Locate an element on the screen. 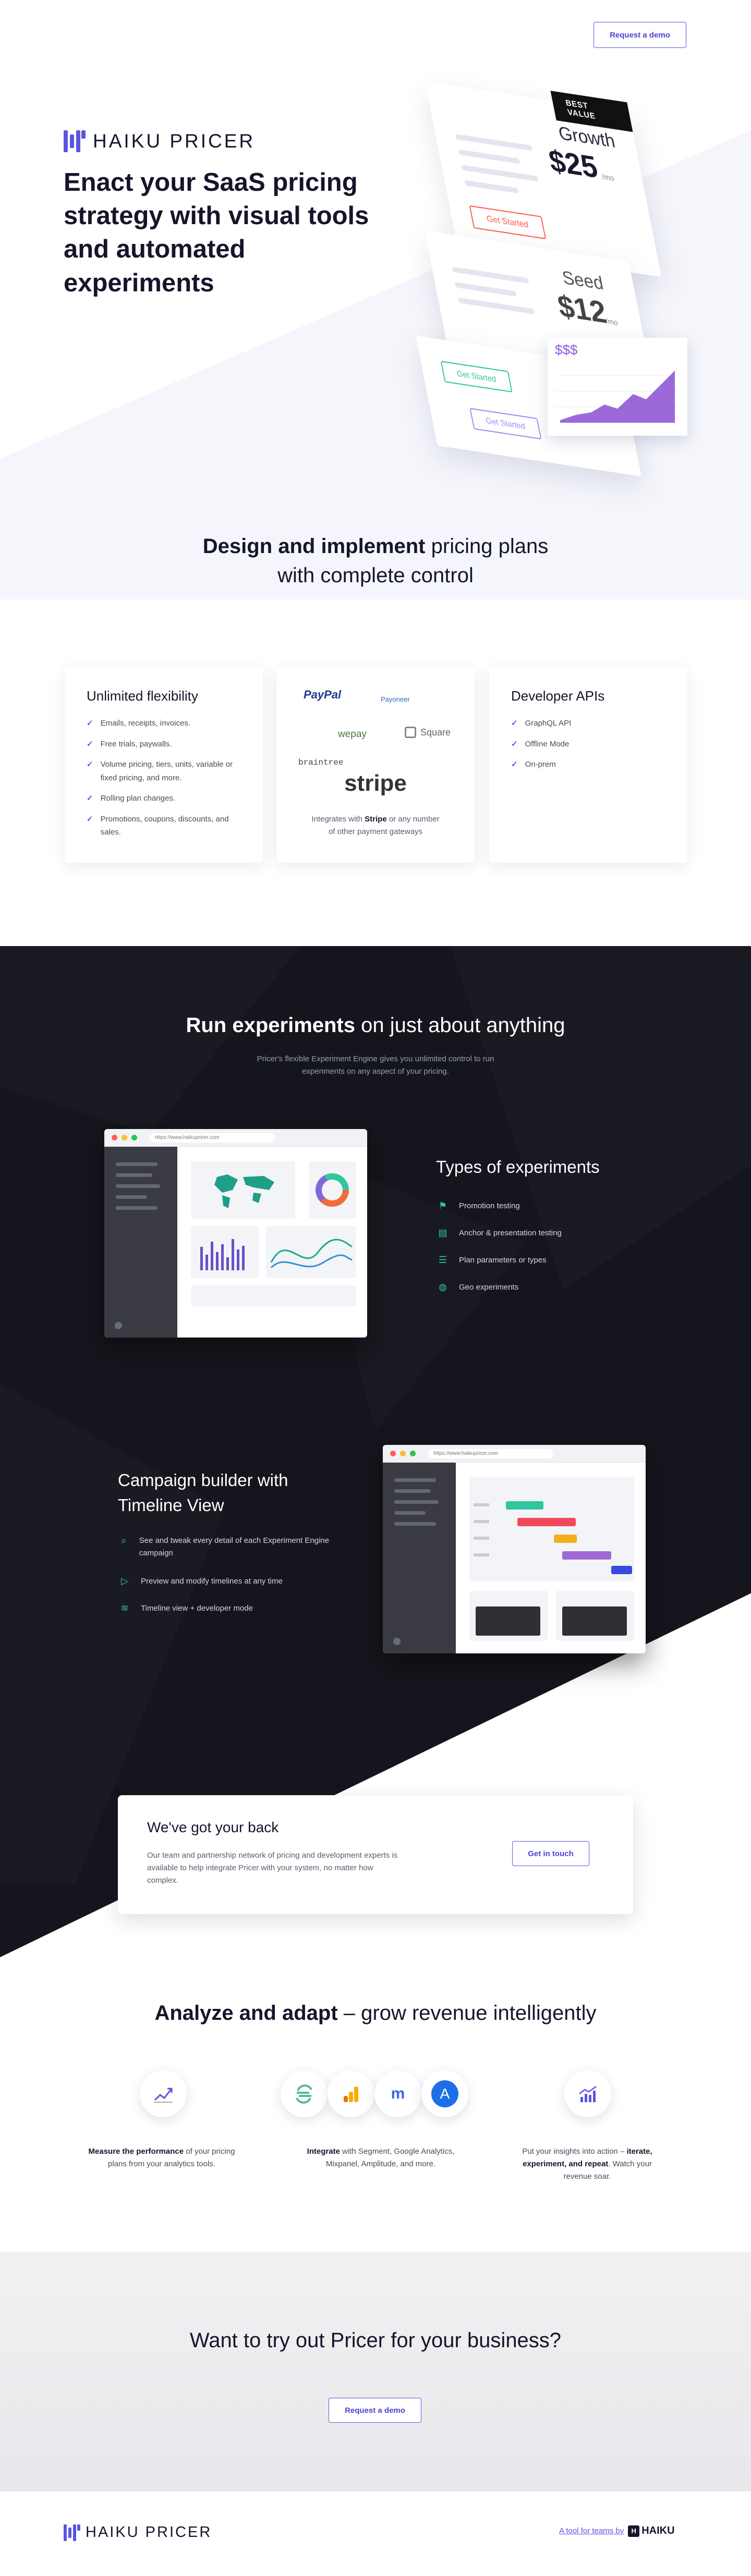 The image size is (751, 2576). design-title-bold: Design and implement is located at coordinates (314, 546).